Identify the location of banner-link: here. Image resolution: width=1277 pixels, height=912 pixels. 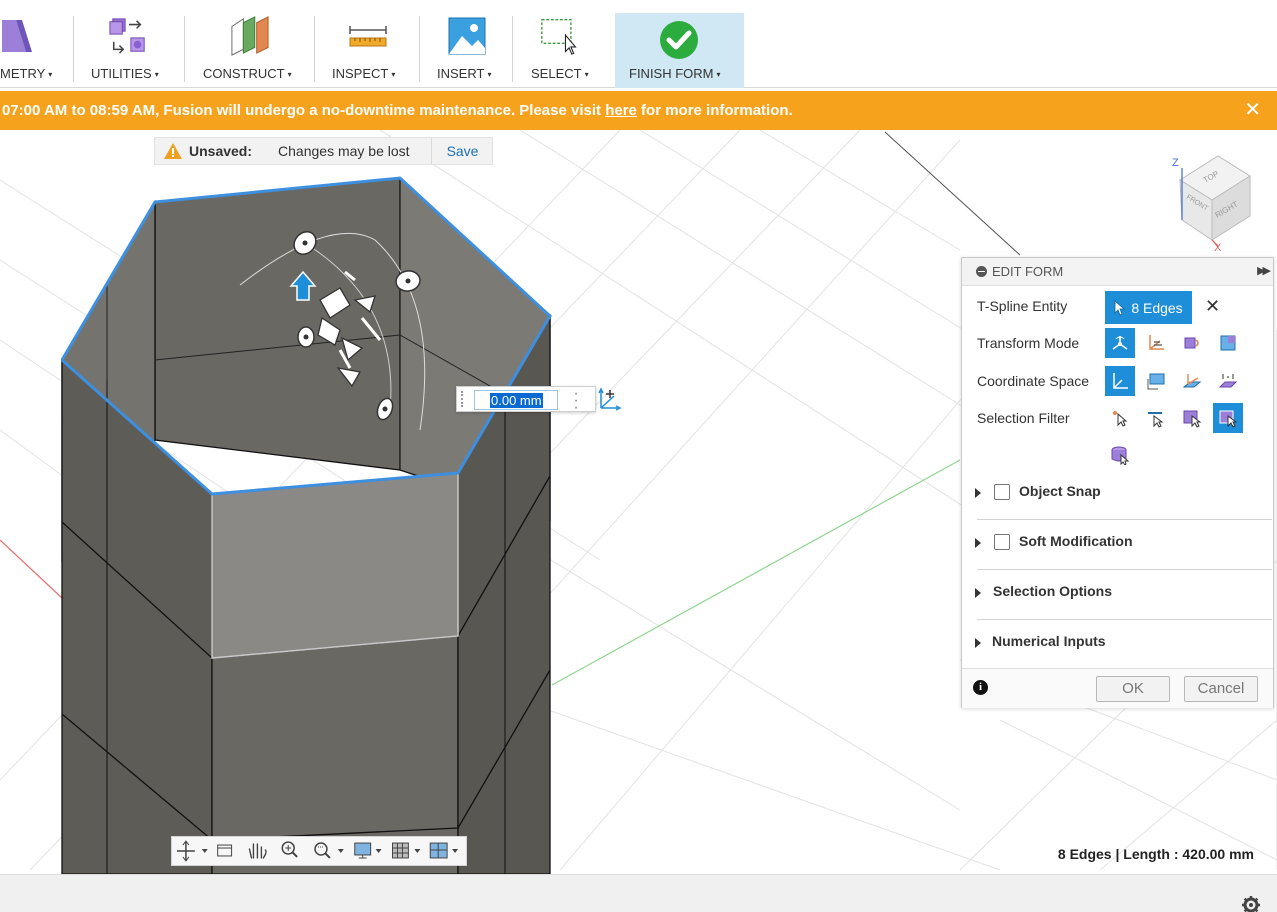
(621, 110).